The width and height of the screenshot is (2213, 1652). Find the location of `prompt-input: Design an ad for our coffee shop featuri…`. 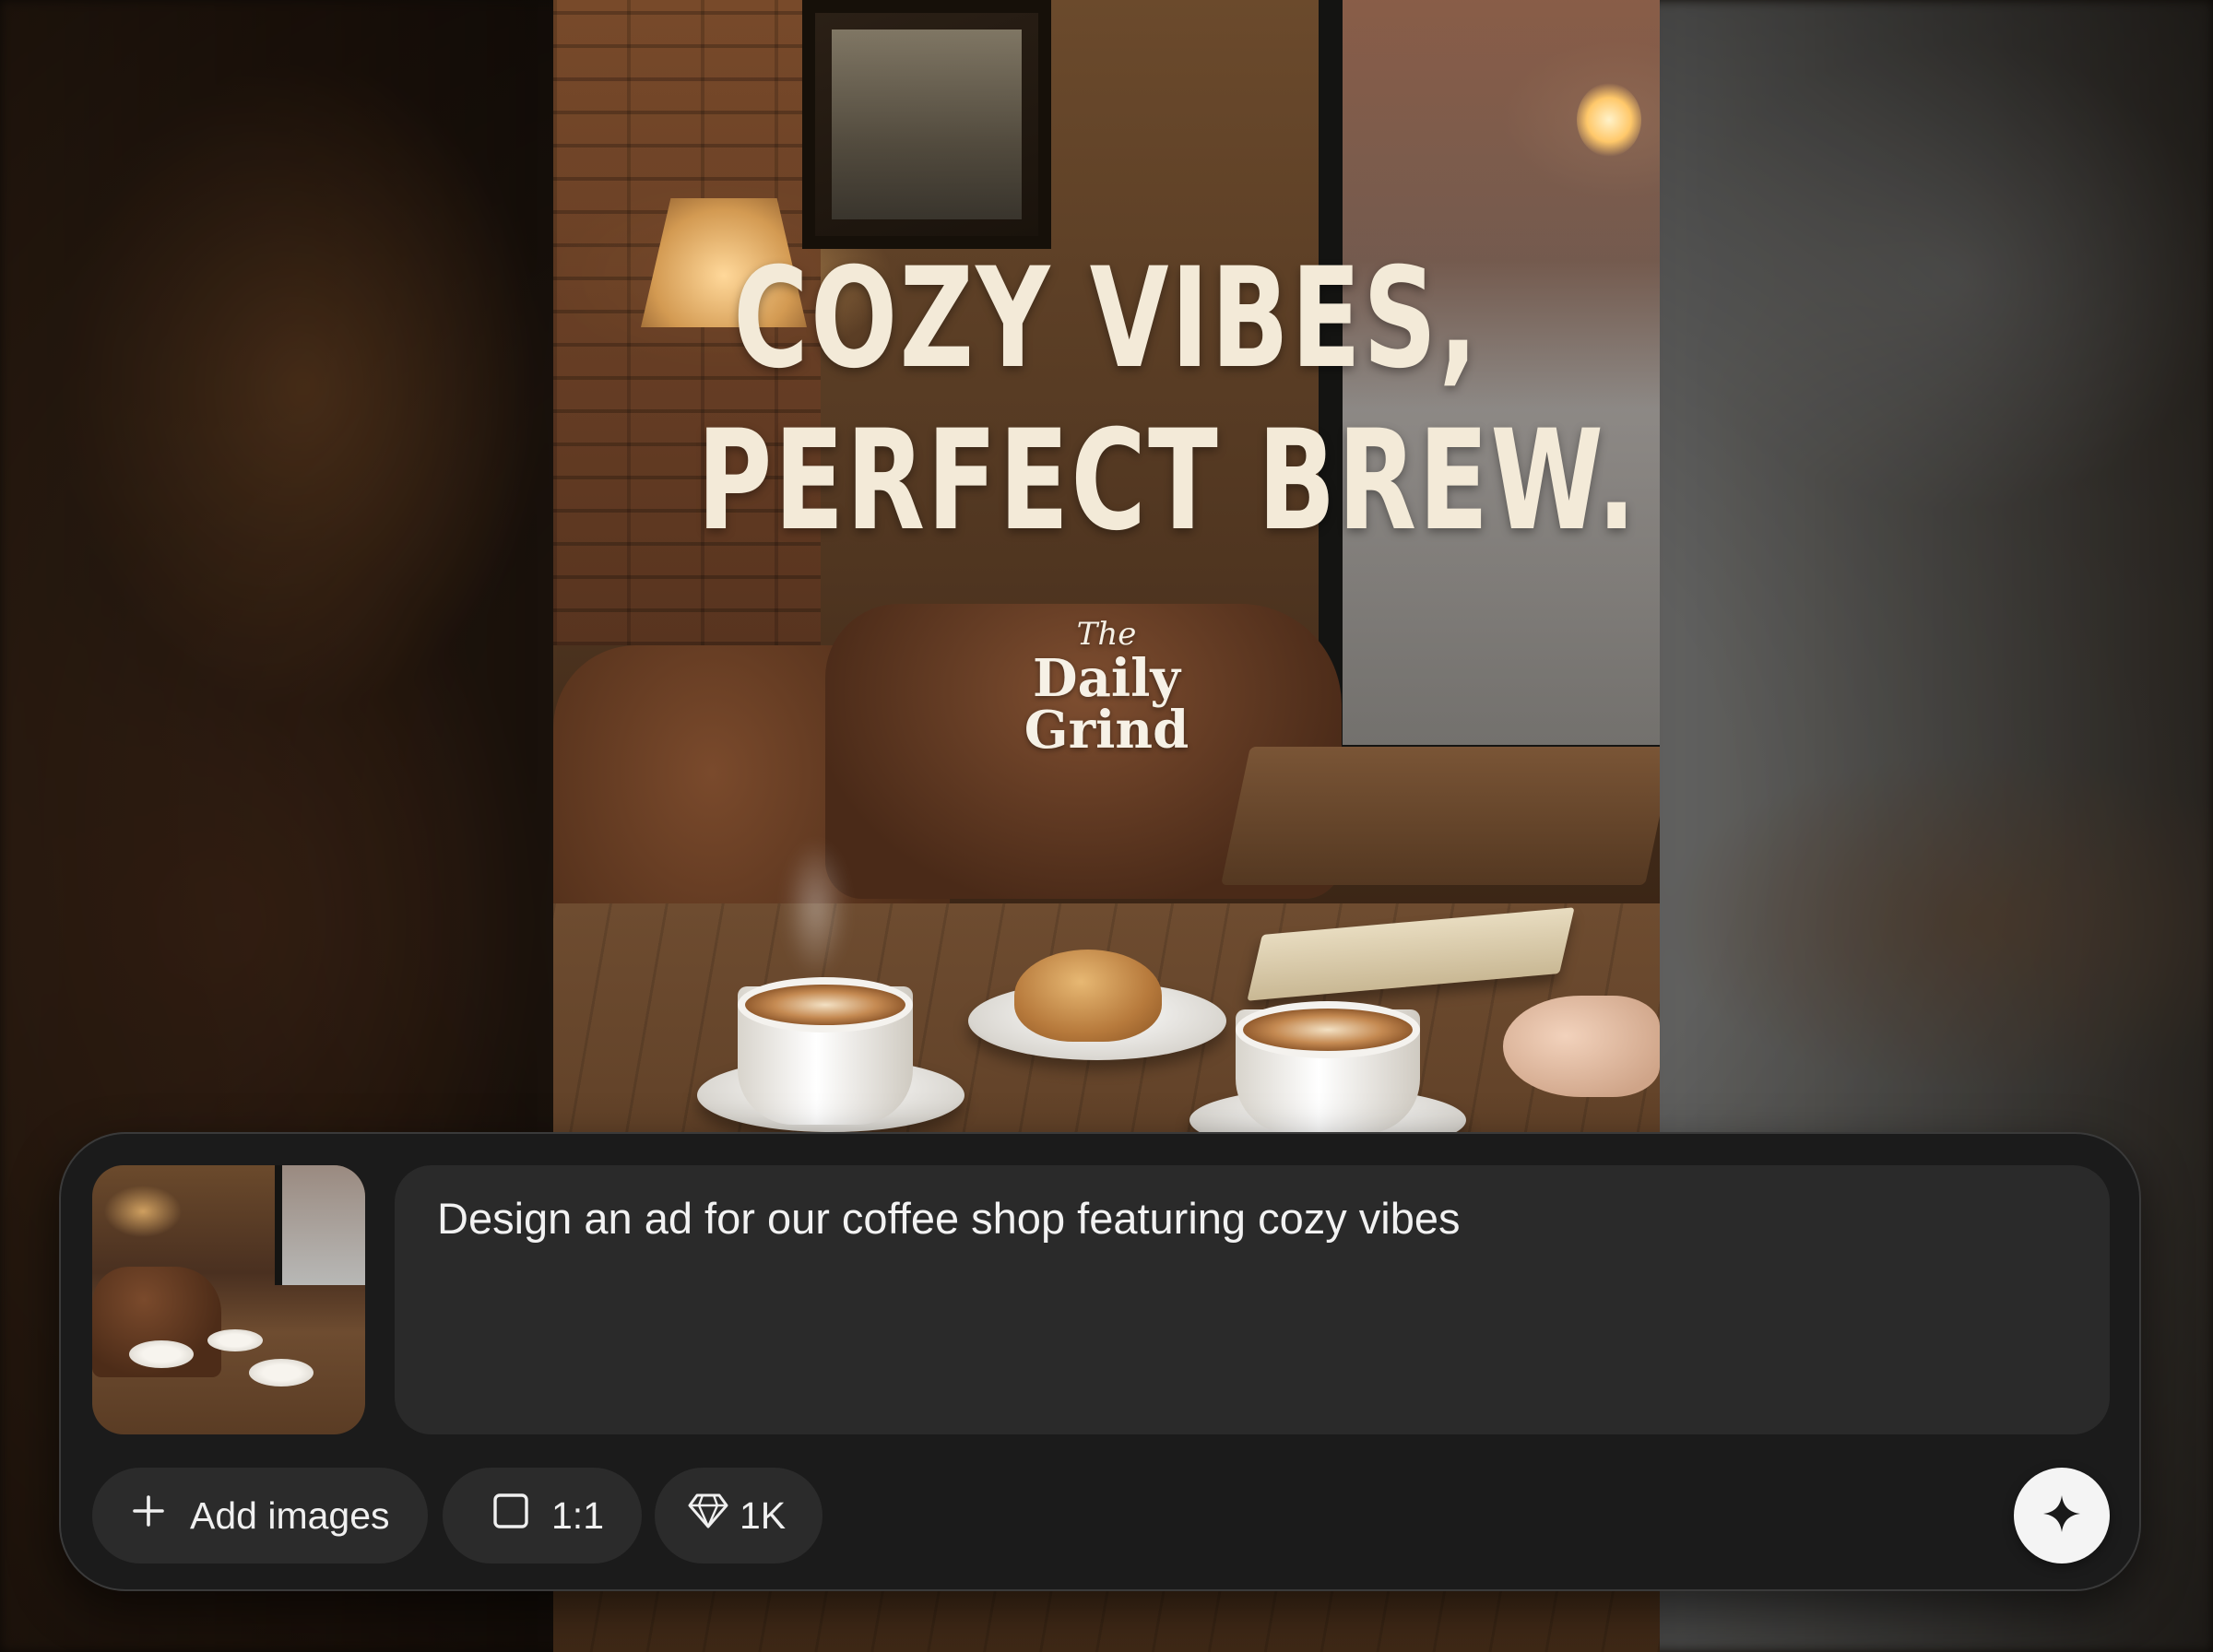

prompt-input: Design an ad for our coffee shop featuri… is located at coordinates (1252, 1218).